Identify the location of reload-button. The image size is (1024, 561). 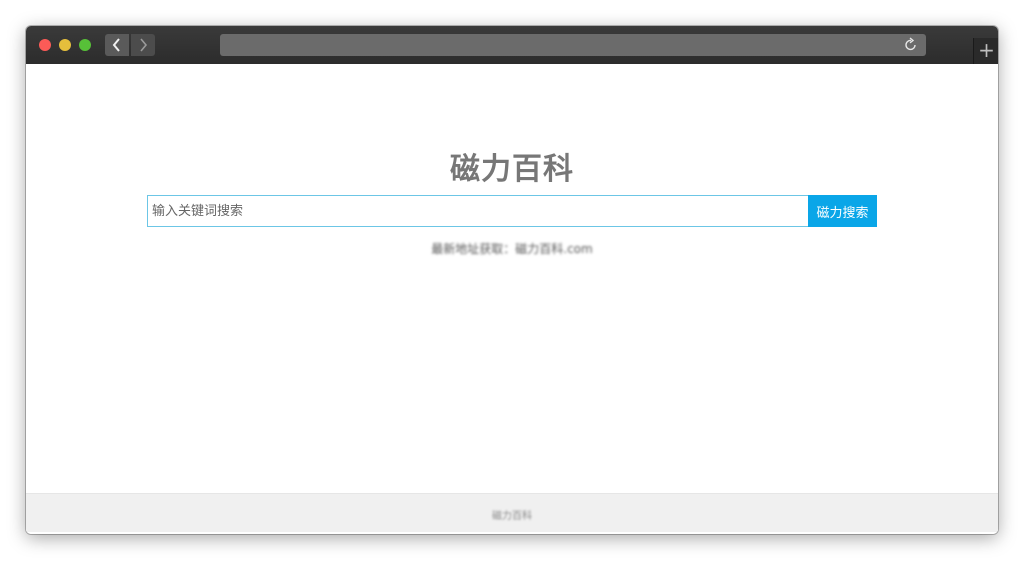
(912, 45).